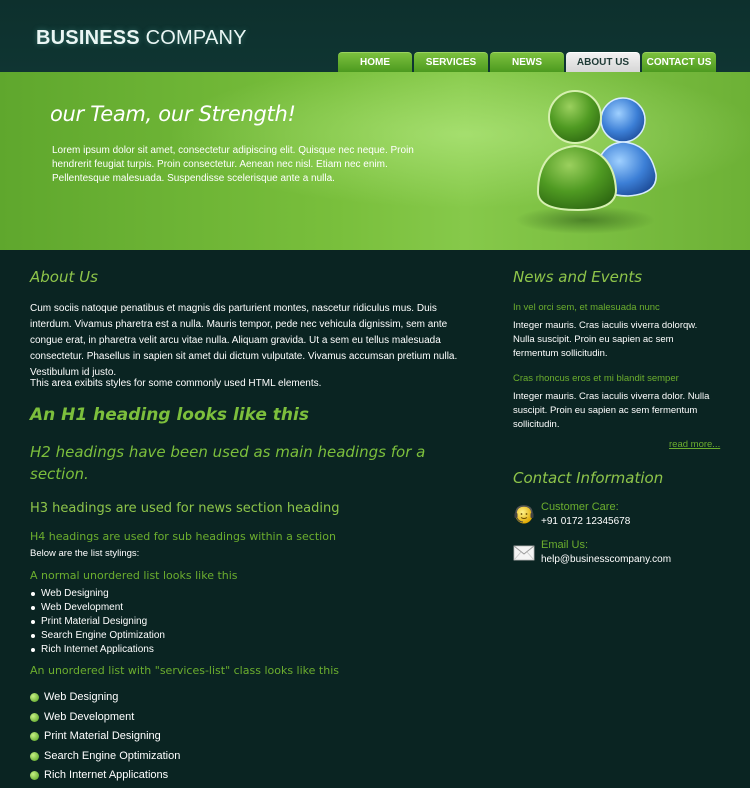  What do you see at coordinates (451, 62) in the screenshot?
I see `nav-services: SERVICES` at bounding box center [451, 62].